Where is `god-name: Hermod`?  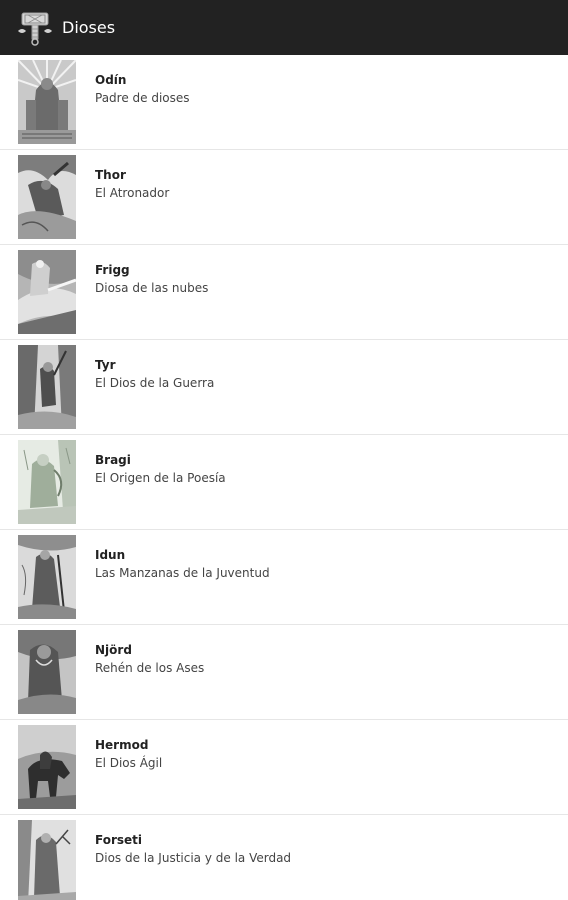 god-name: Hermod is located at coordinates (122, 745).